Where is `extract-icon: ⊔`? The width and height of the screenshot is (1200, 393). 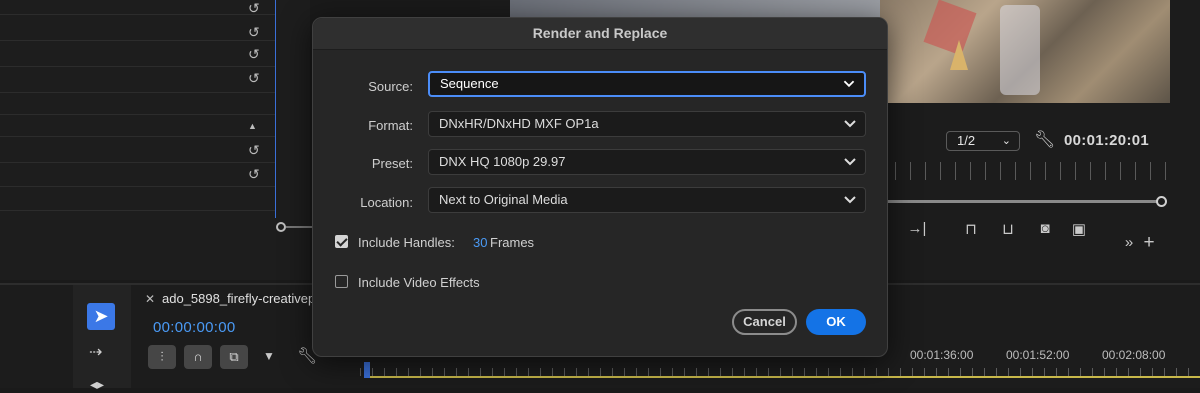 extract-icon: ⊔ is located at coordinates (1008, 229).